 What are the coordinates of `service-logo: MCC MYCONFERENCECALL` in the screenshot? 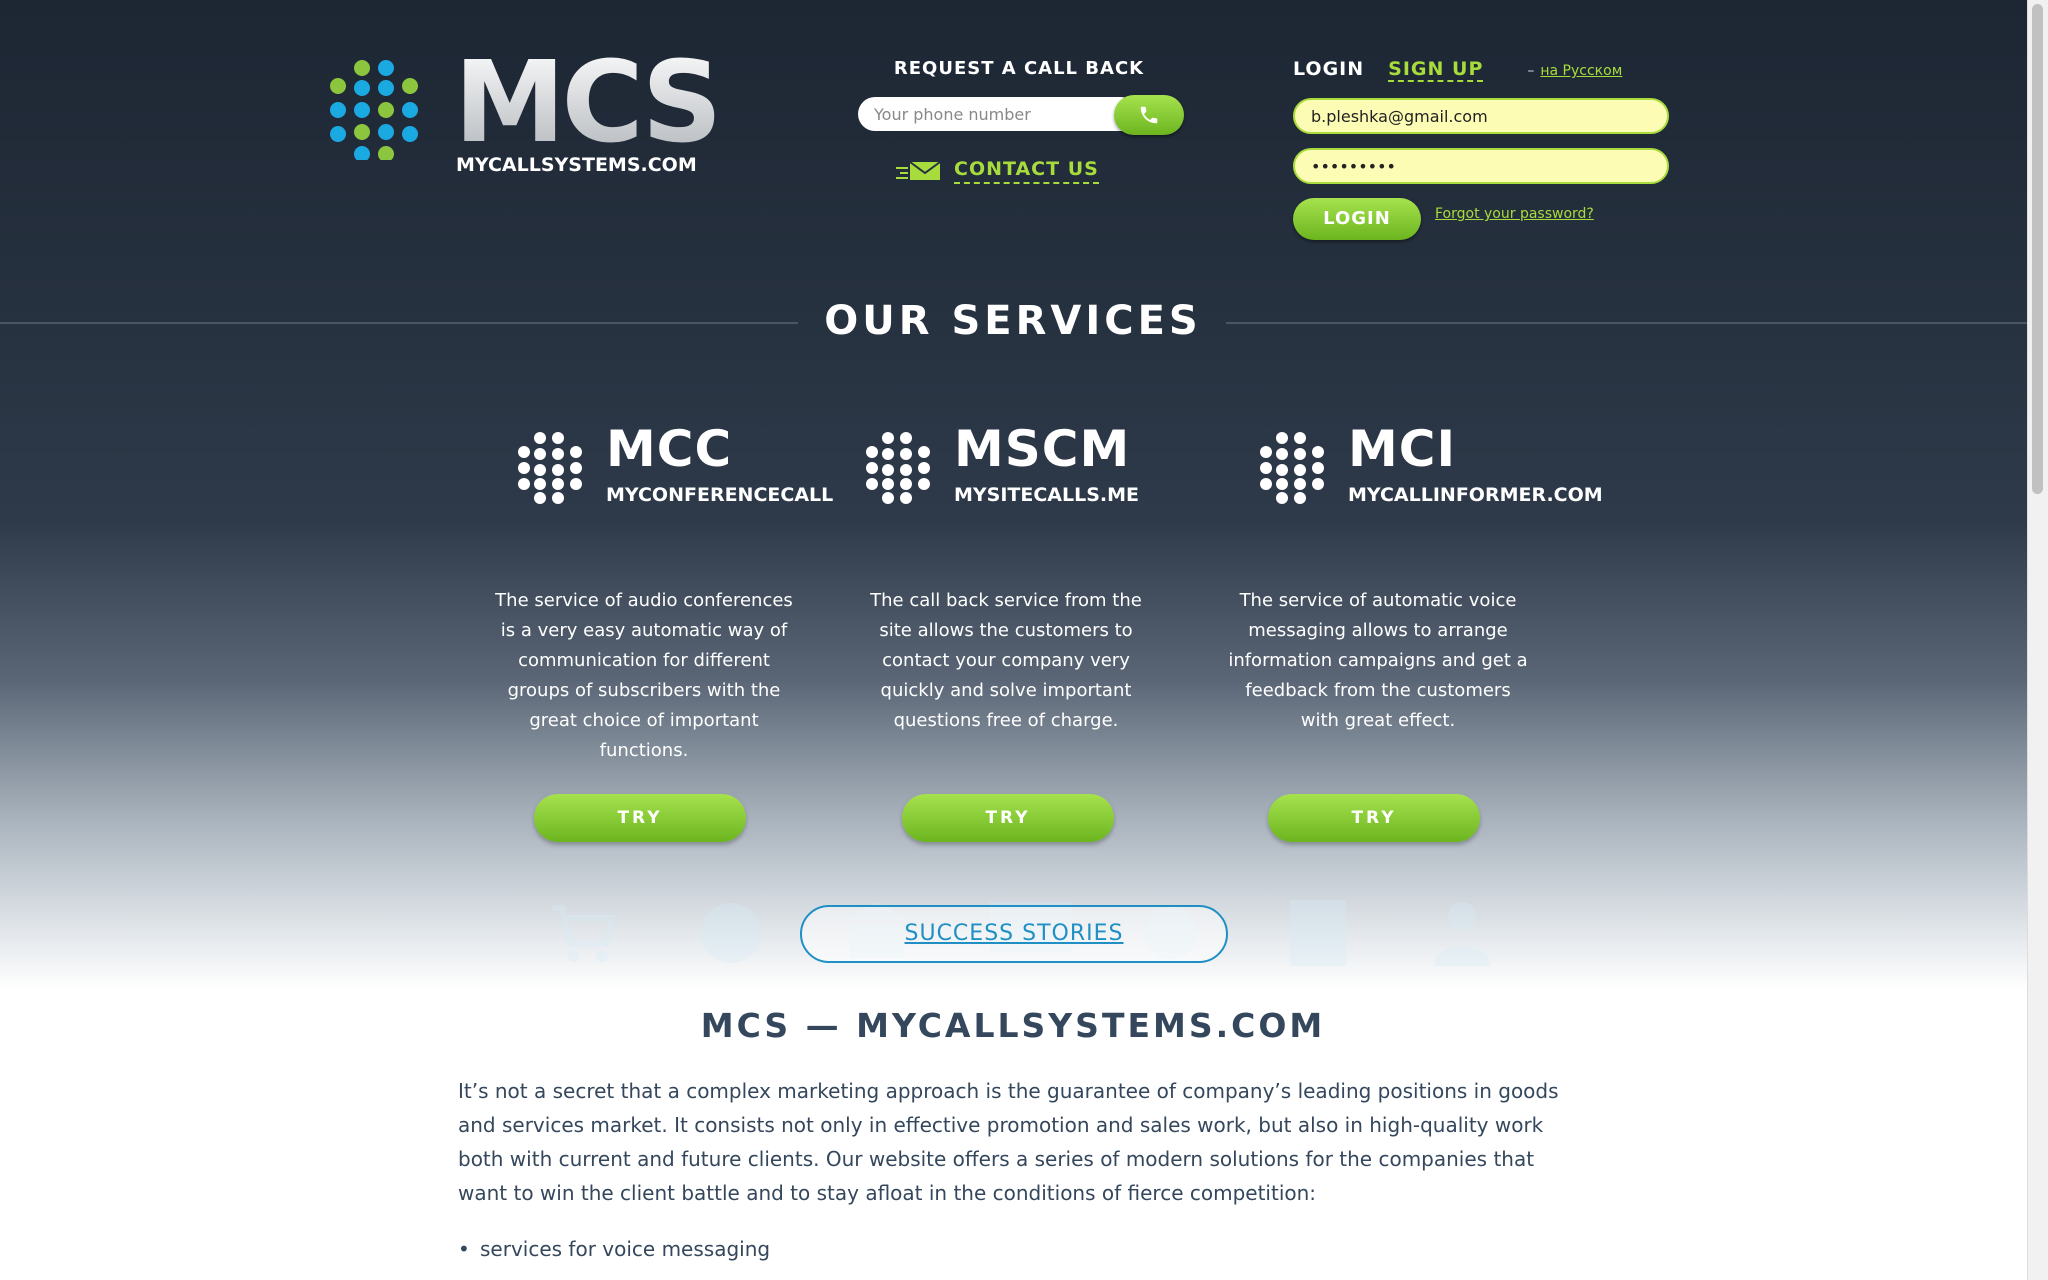 It's located at (686, 470).